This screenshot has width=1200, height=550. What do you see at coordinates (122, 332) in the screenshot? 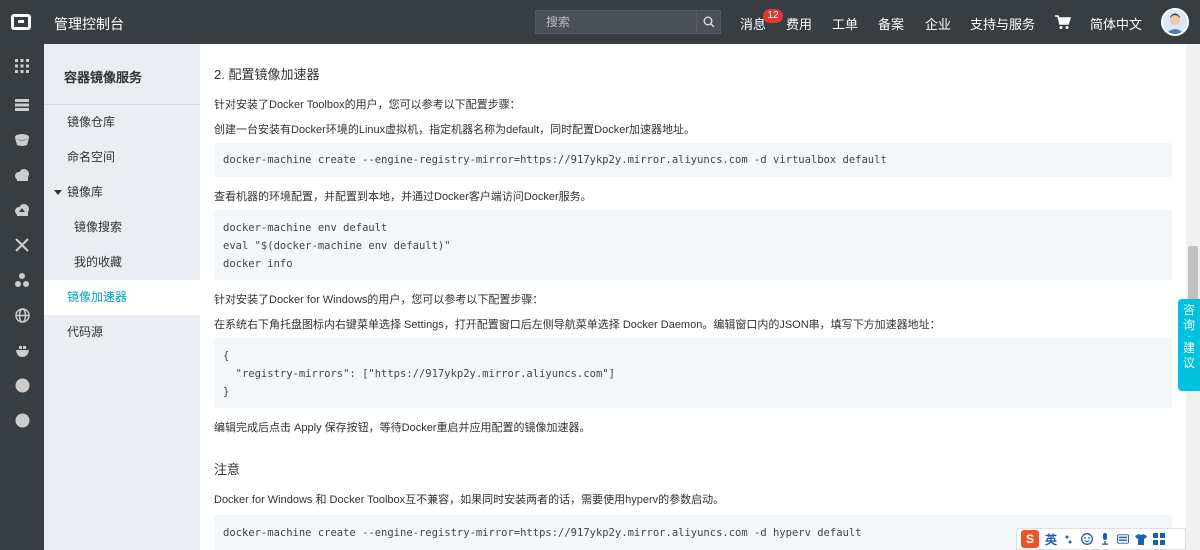
I see `sidebar-item-code-source: 代码源` at bounding box center [122, 332].